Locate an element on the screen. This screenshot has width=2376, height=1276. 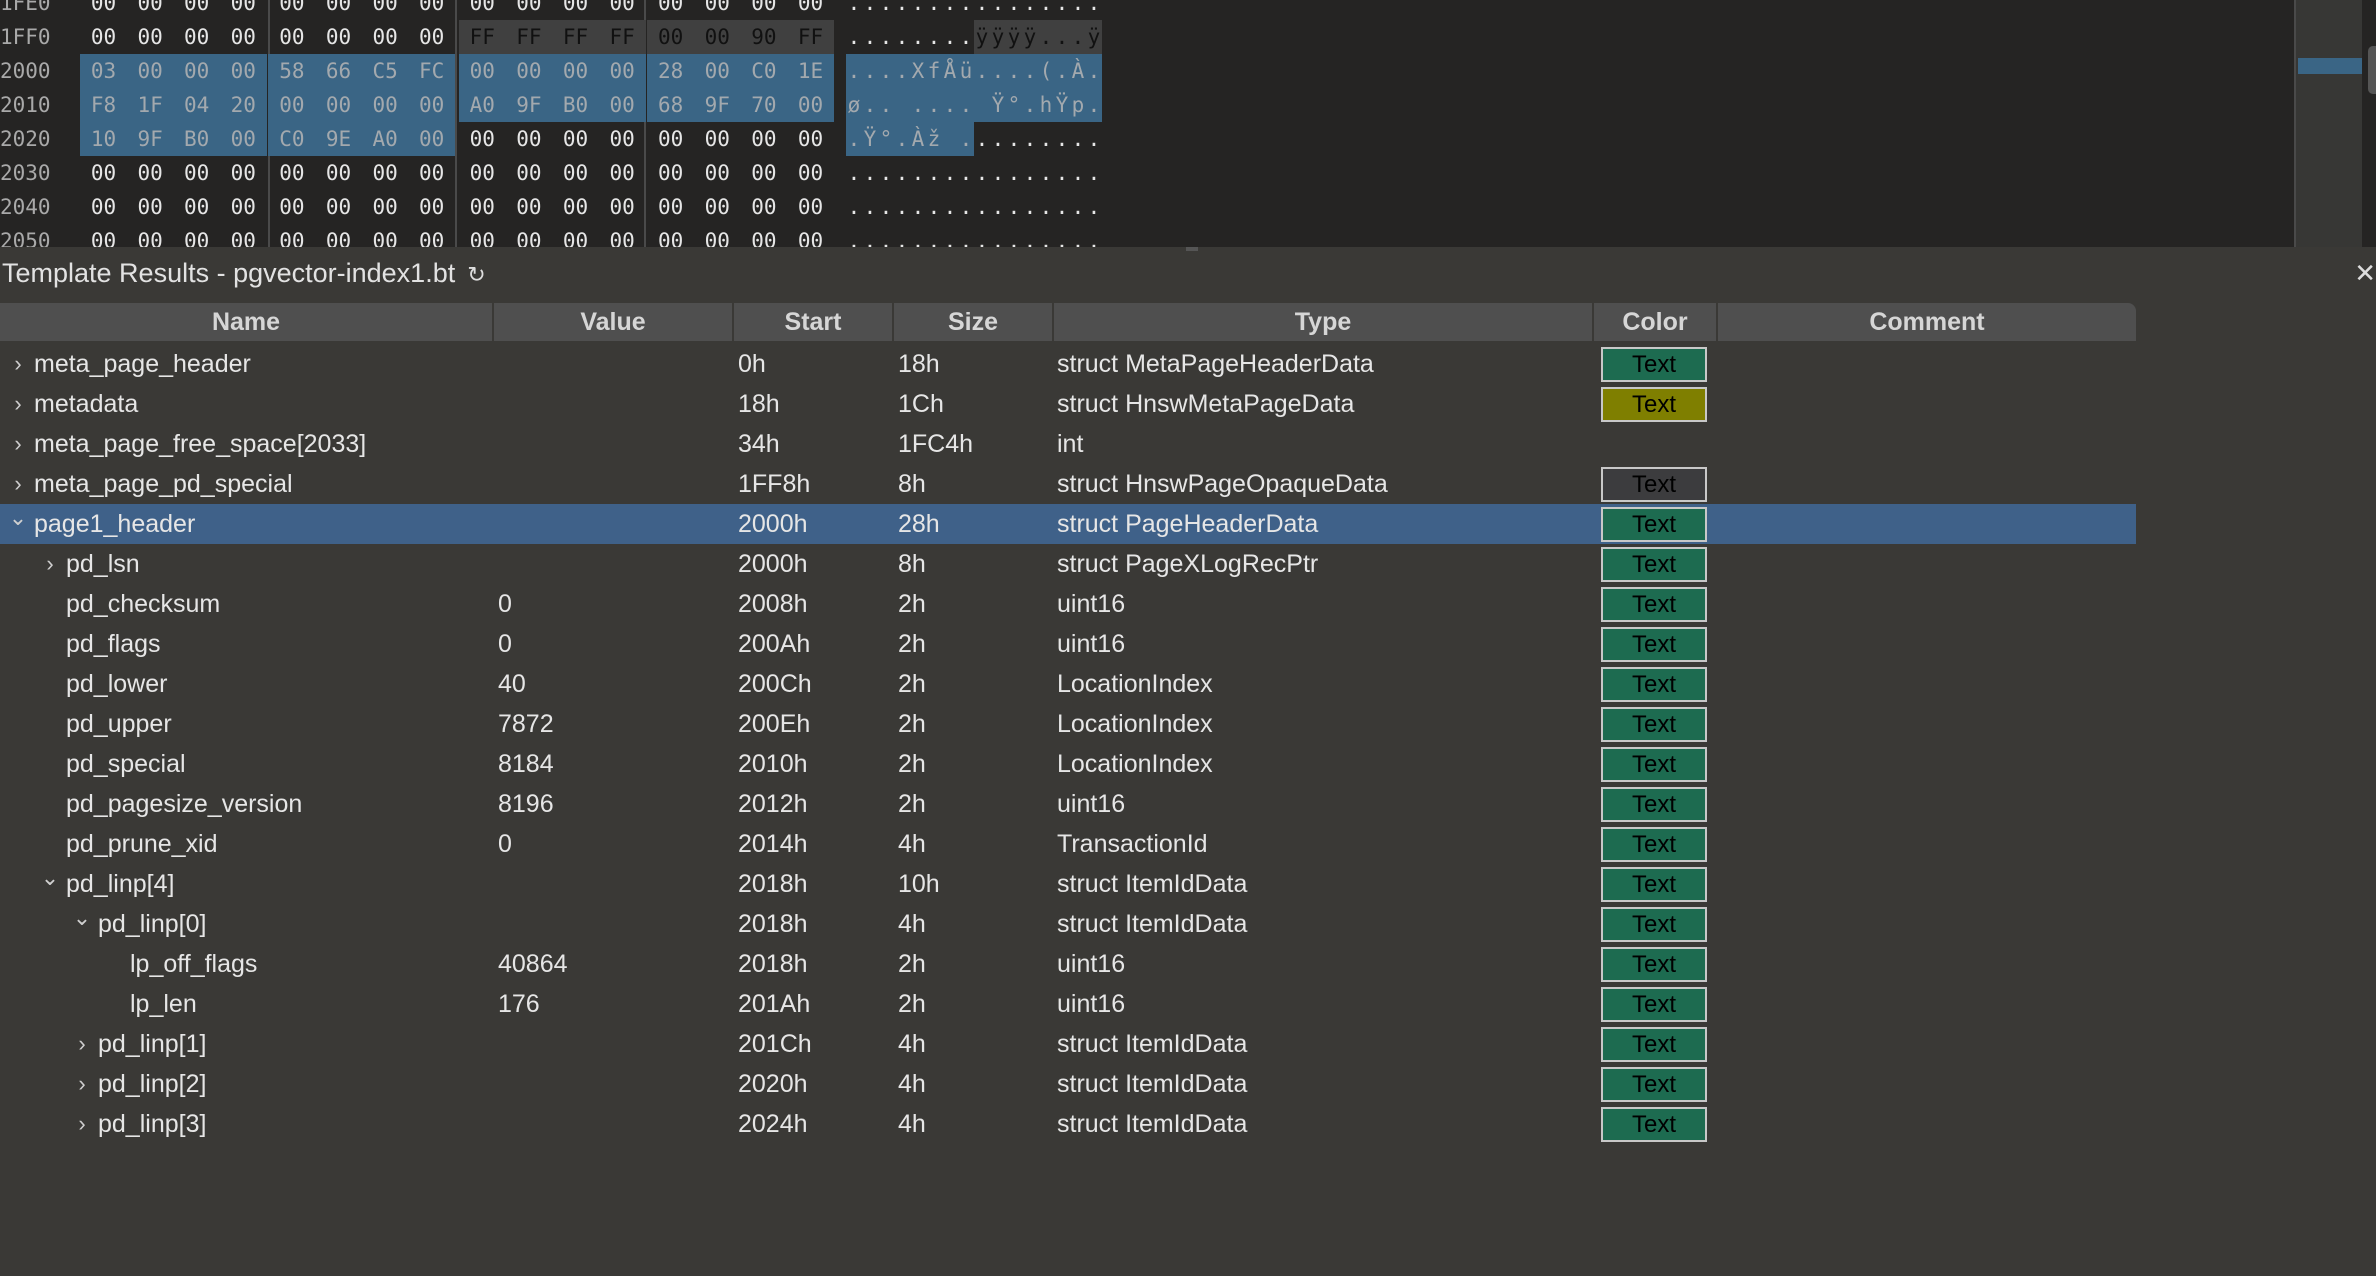
table-row: ⌄ pd_linp[4] 2018h 10h struct ItemIdData Text is located at coordinates (1068, 884).